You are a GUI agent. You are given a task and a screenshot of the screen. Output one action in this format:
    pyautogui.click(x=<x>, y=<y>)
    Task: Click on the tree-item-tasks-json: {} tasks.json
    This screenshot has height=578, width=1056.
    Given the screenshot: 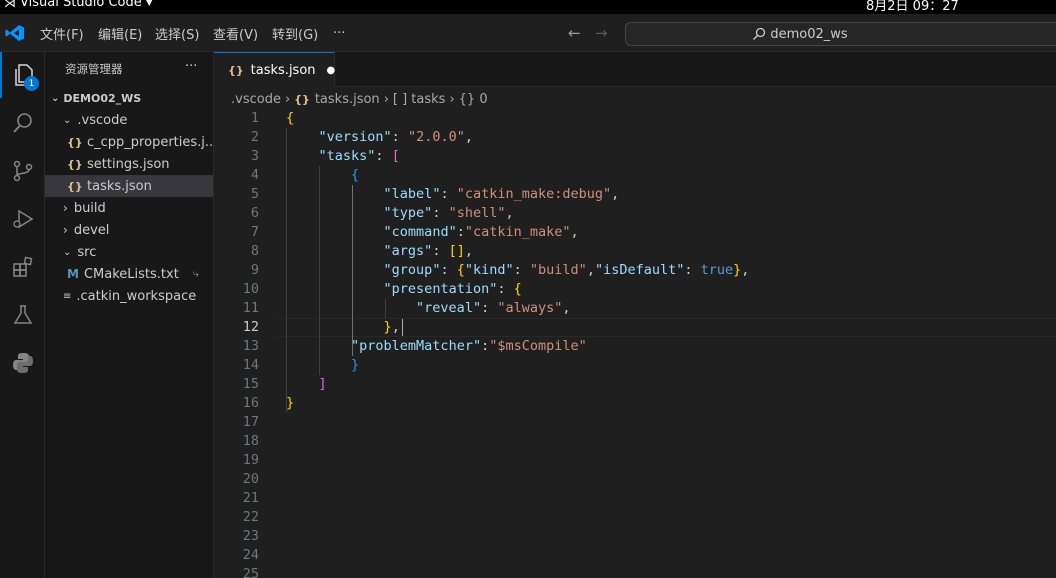 What is the action you would take?
    pyautogui.click(x=129, y=186)
    